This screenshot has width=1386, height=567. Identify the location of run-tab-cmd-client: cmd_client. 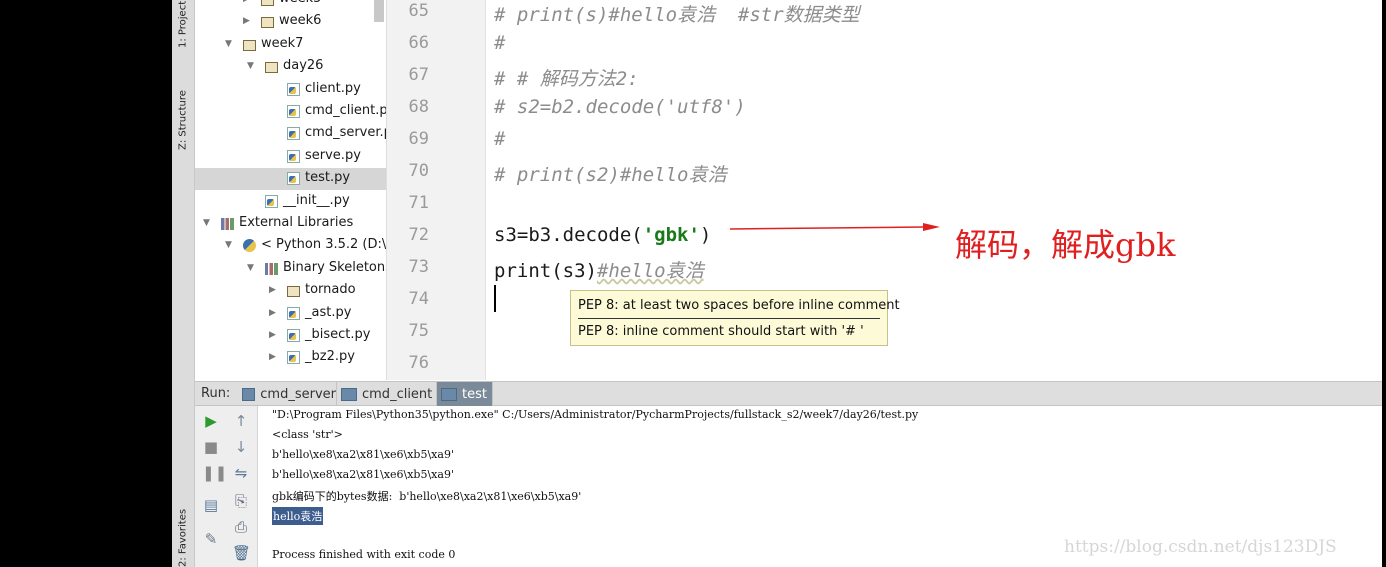
(387, 394).